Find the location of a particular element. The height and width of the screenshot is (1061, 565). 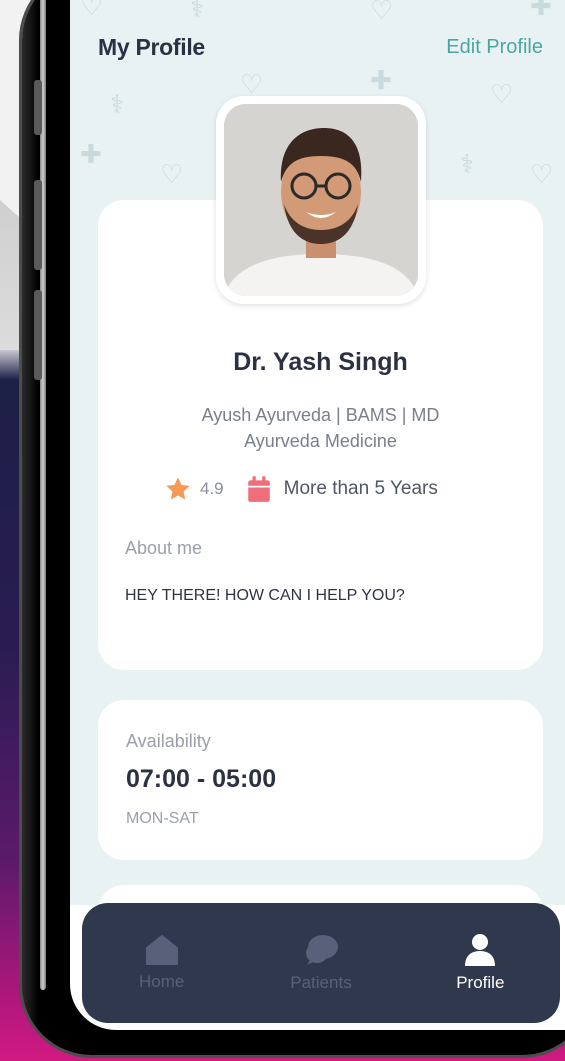

user-icon is located at coordinates (480, 950).